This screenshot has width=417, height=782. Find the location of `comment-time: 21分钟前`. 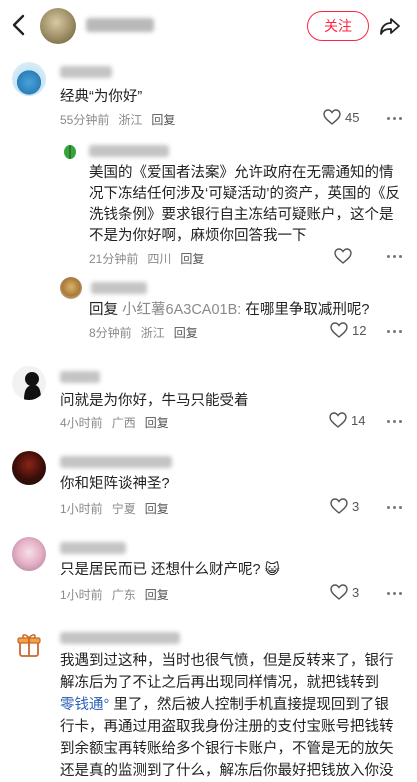

comment-time: 21分钟前 is located at coordinates (114, 259).